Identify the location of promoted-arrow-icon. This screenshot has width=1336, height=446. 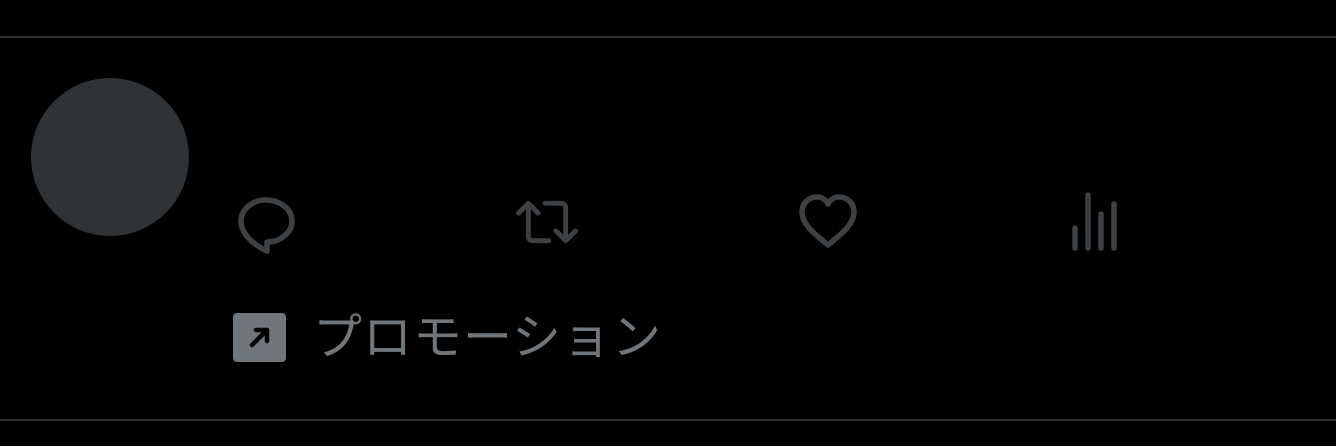
(259, 337).